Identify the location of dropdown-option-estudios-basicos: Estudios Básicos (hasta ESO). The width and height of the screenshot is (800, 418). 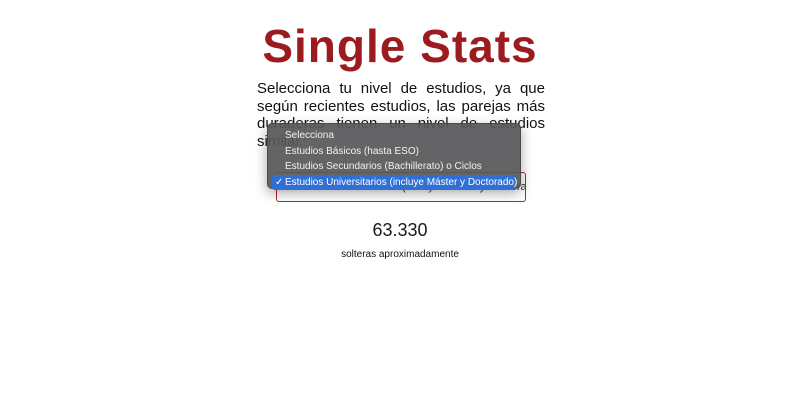
(394, 152).